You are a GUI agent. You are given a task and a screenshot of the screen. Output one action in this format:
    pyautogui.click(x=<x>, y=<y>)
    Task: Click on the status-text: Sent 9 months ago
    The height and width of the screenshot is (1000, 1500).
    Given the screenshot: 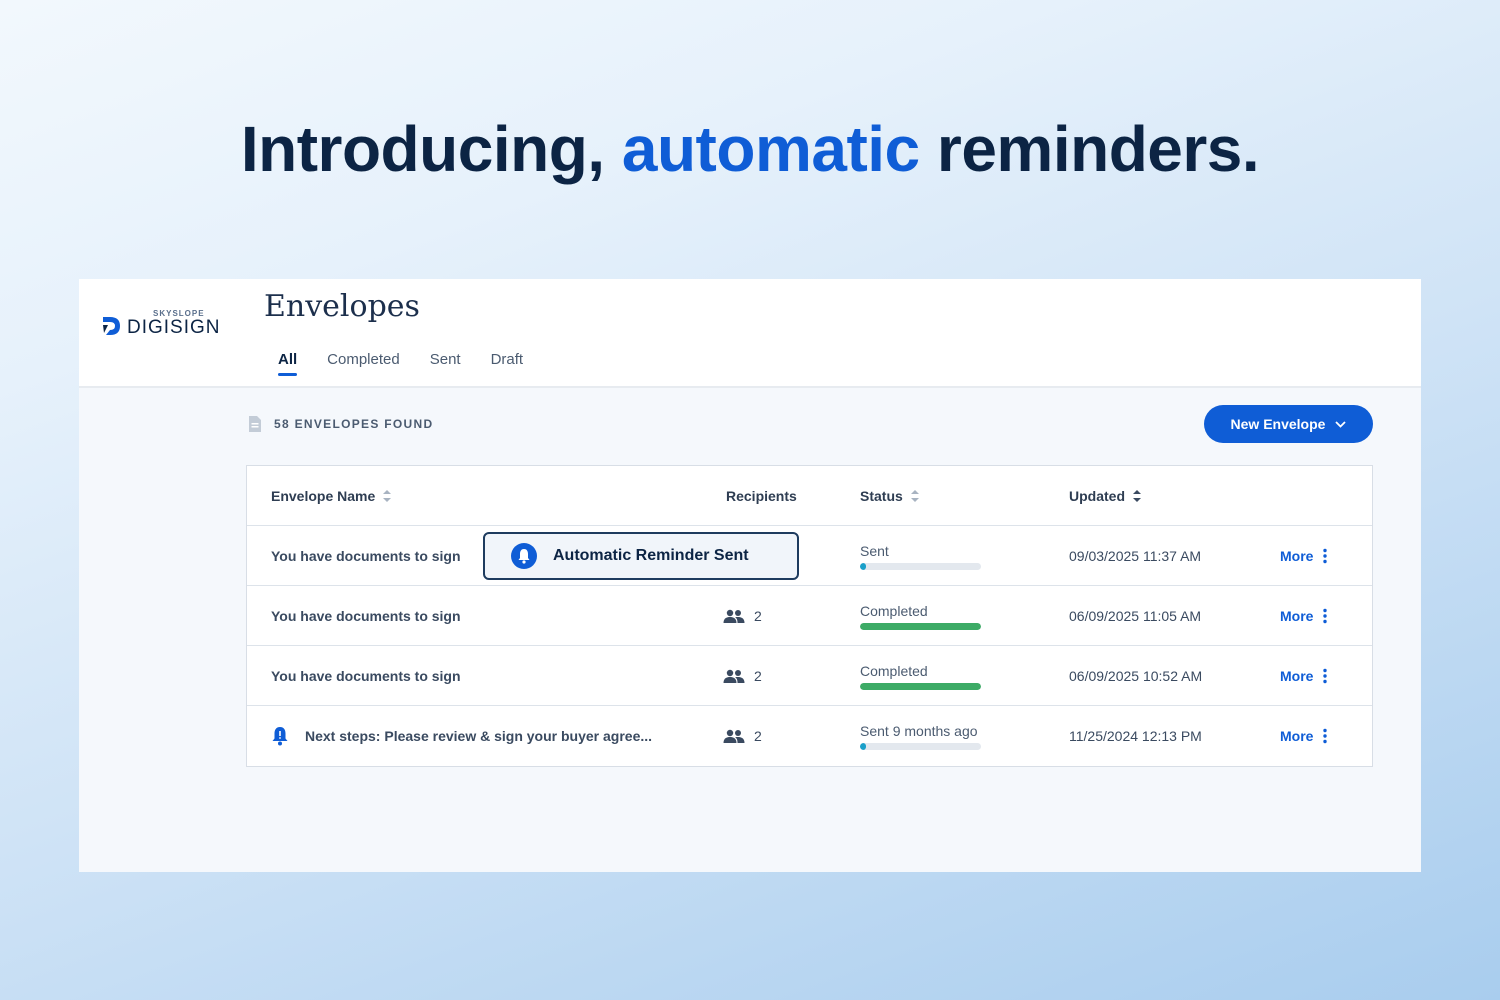 What is the action you would take?
    pyautogui.click(x=919, y=730)
    